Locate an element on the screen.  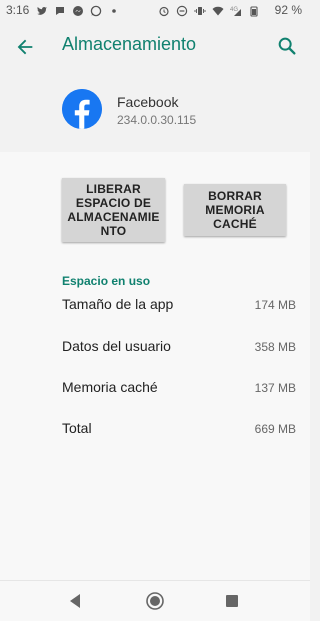
system-icons: 4G is located at coordinates (209, 11).